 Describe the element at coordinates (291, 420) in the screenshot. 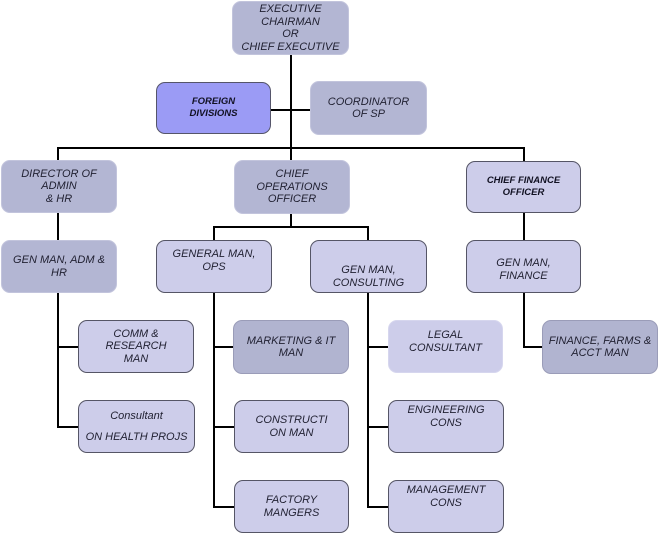

I see `node-label: CONSTRUCTI` at that location.